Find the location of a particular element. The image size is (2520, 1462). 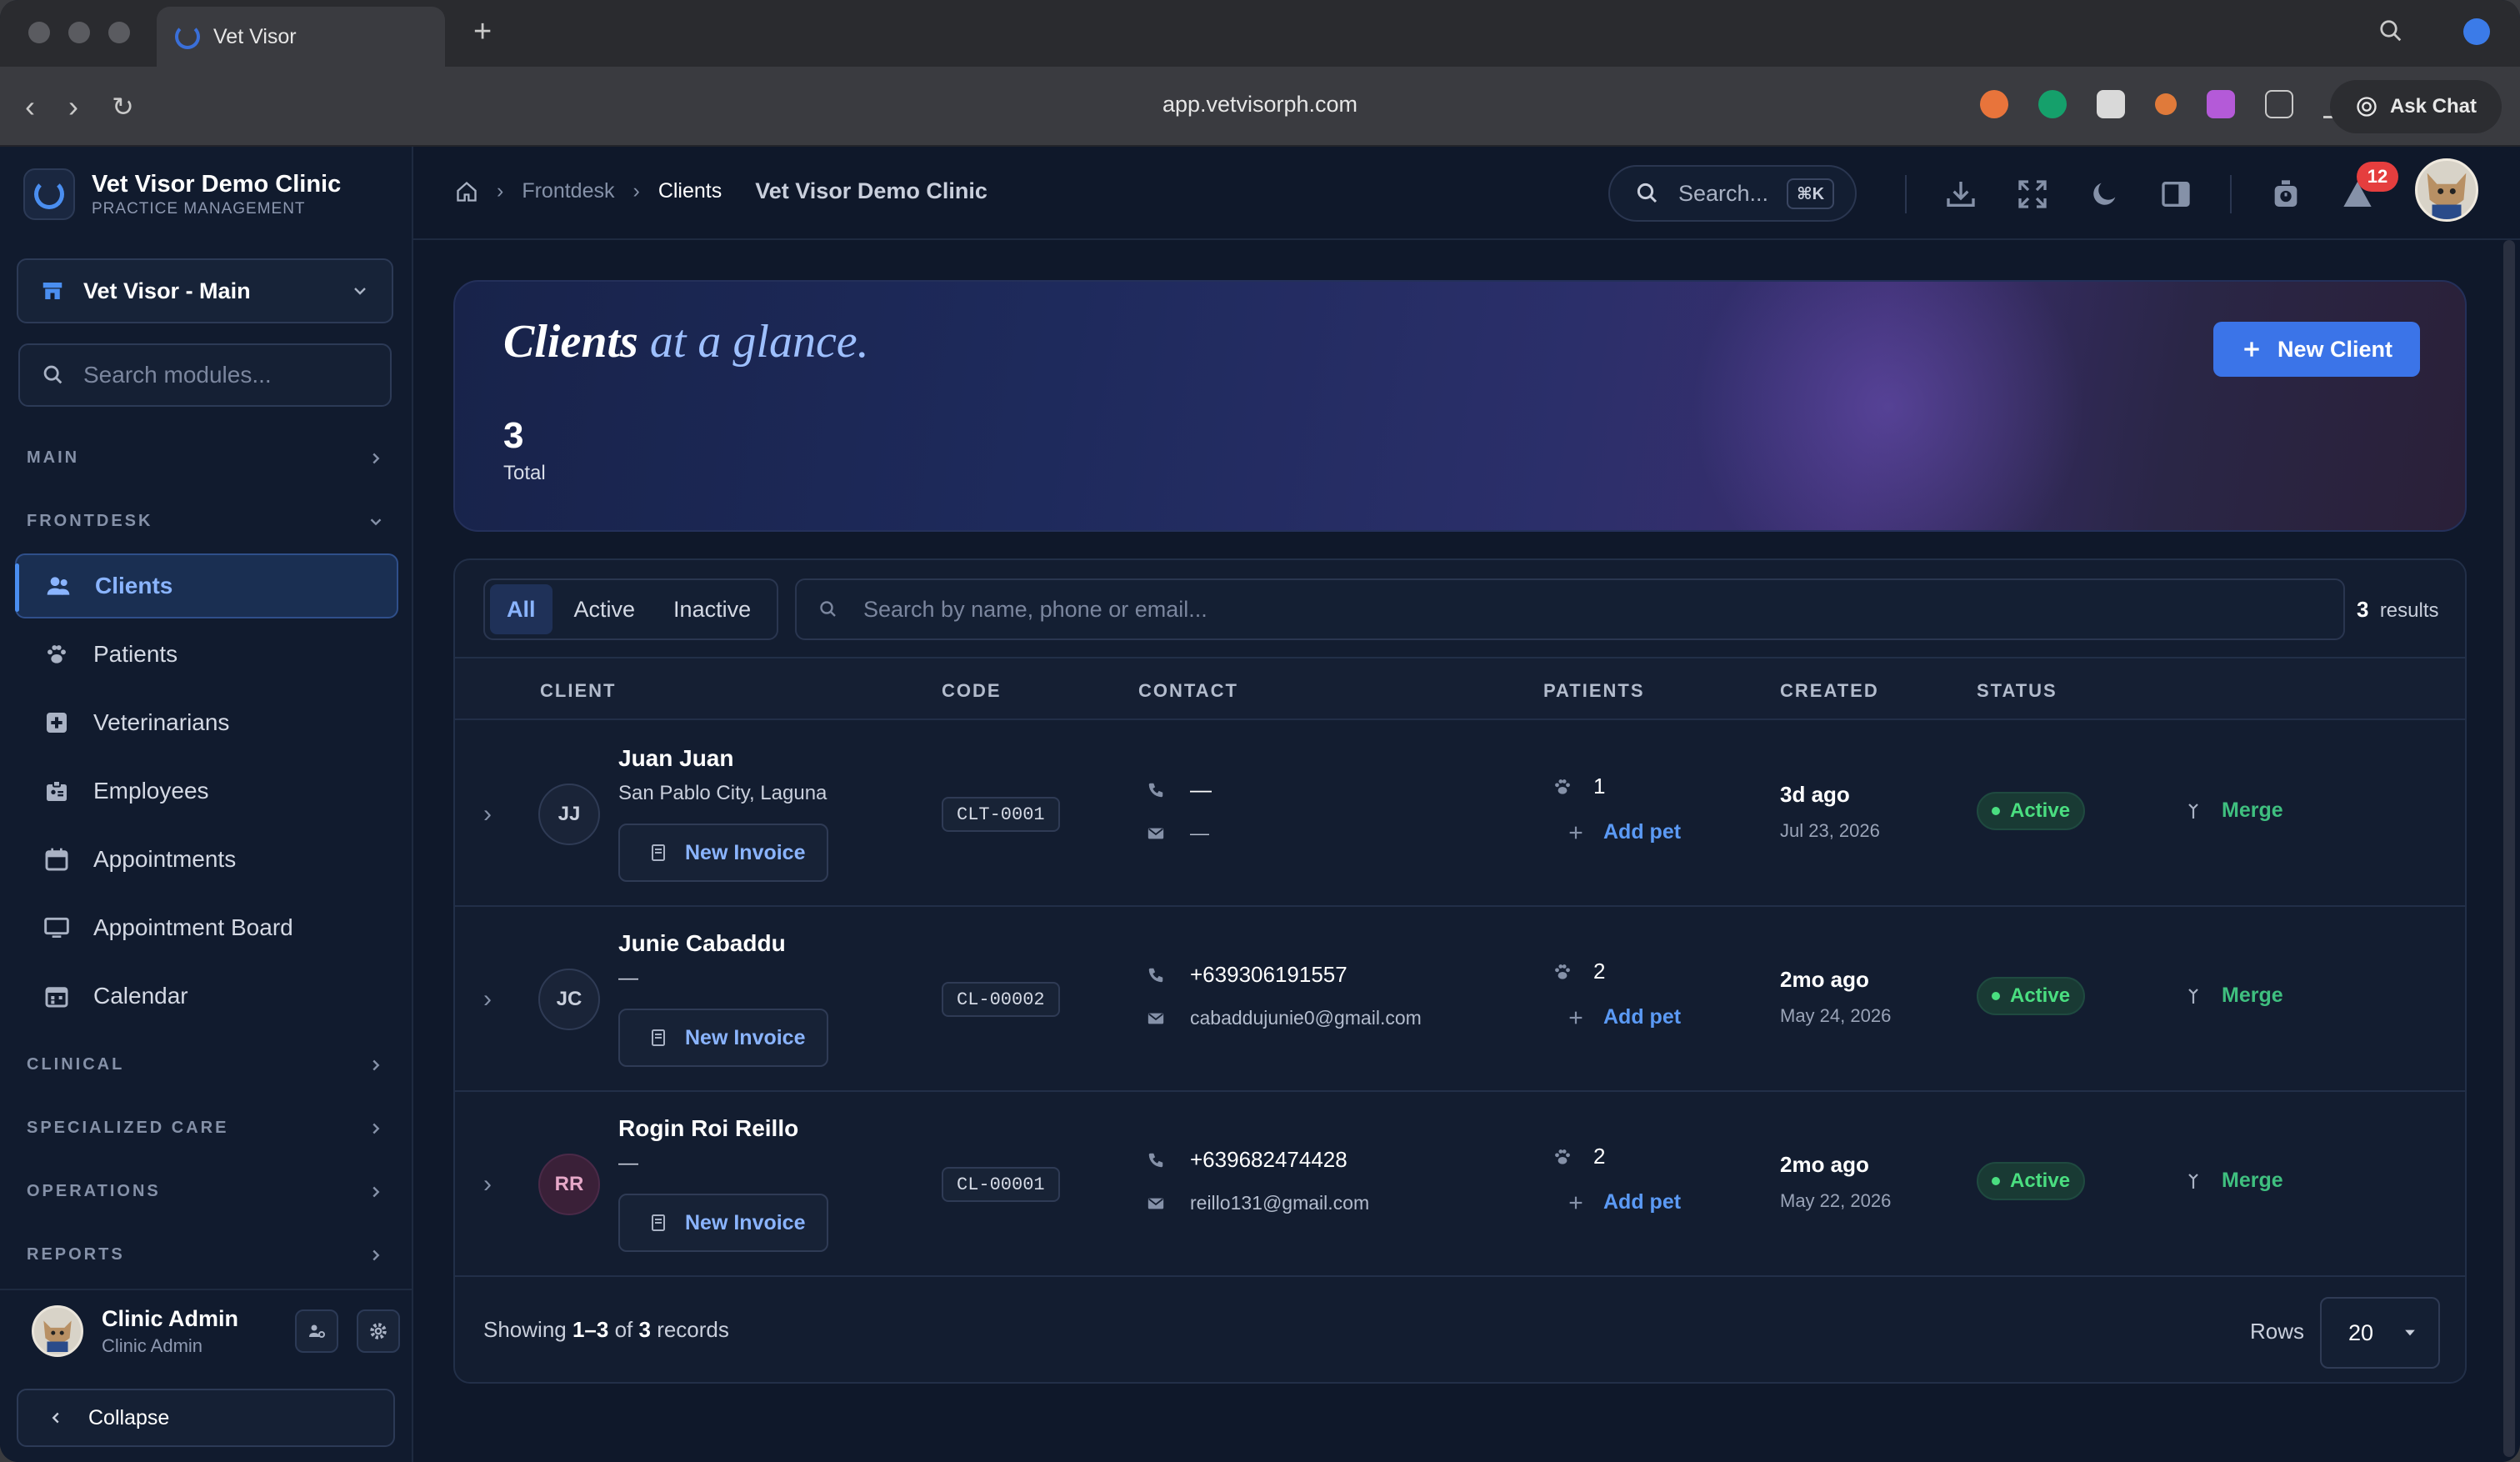

switch-user-button is located at coordinates (316, 1331).